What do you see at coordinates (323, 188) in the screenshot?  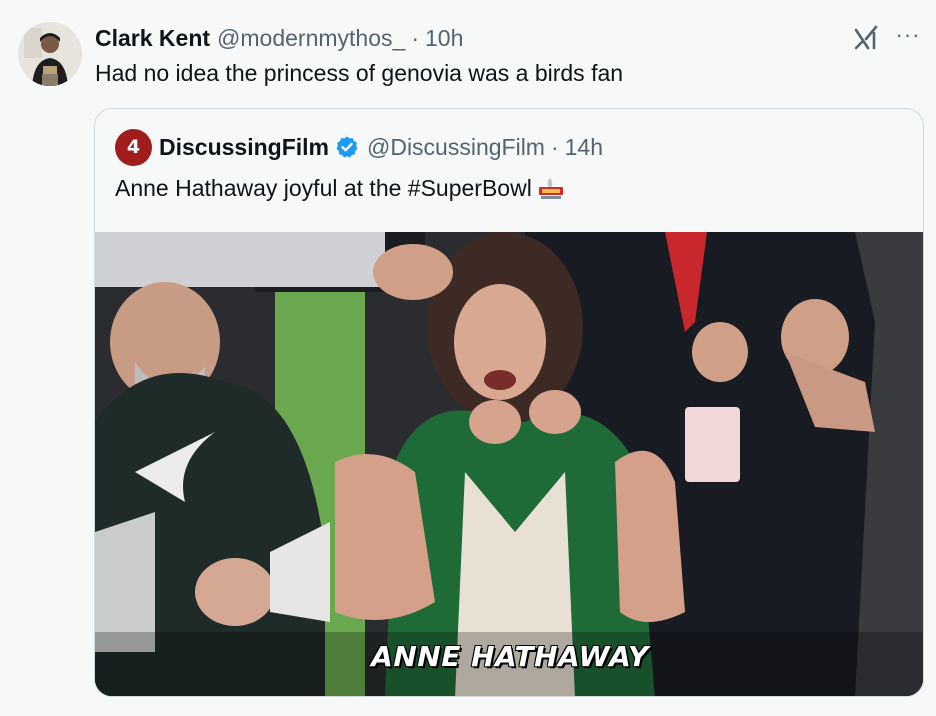 I see `quote-text-content: Anne Hathaway joyful at the #SuperBowl` at bounding box center [323, 188].